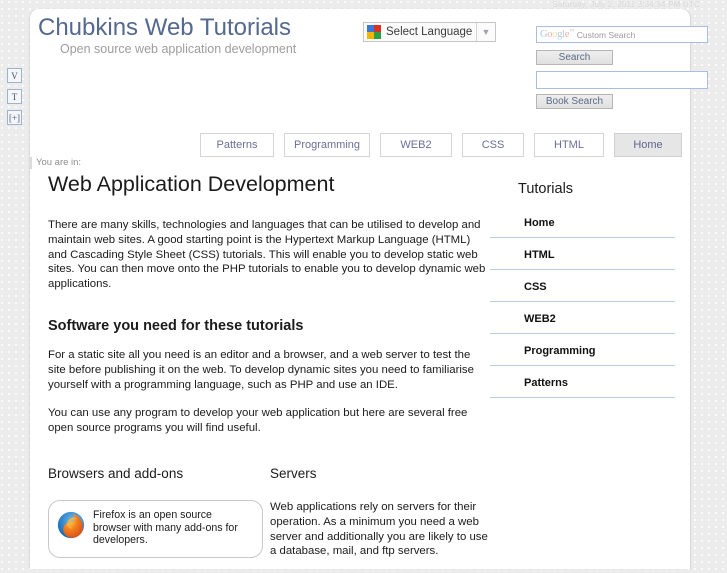 Image resolution: width=727 pixels, height=573 pixels. Describe the element at coordinates (582, 387) in the screenshot. I see `sidebar-item-patterns: Patterns` at that location.